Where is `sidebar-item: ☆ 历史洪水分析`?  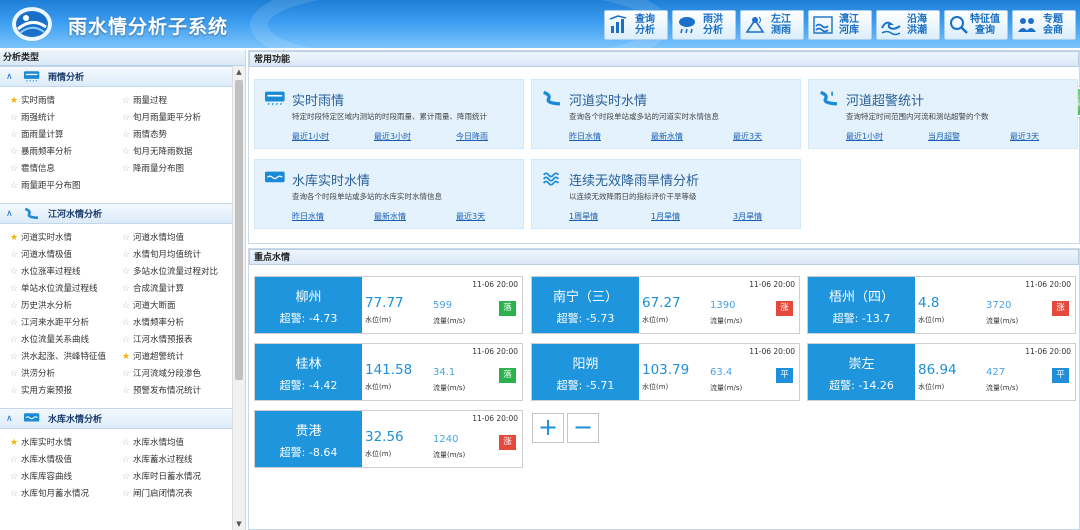
sidebar-item: ☆ 历史洪水分析 is located at coordinates (66, 306).